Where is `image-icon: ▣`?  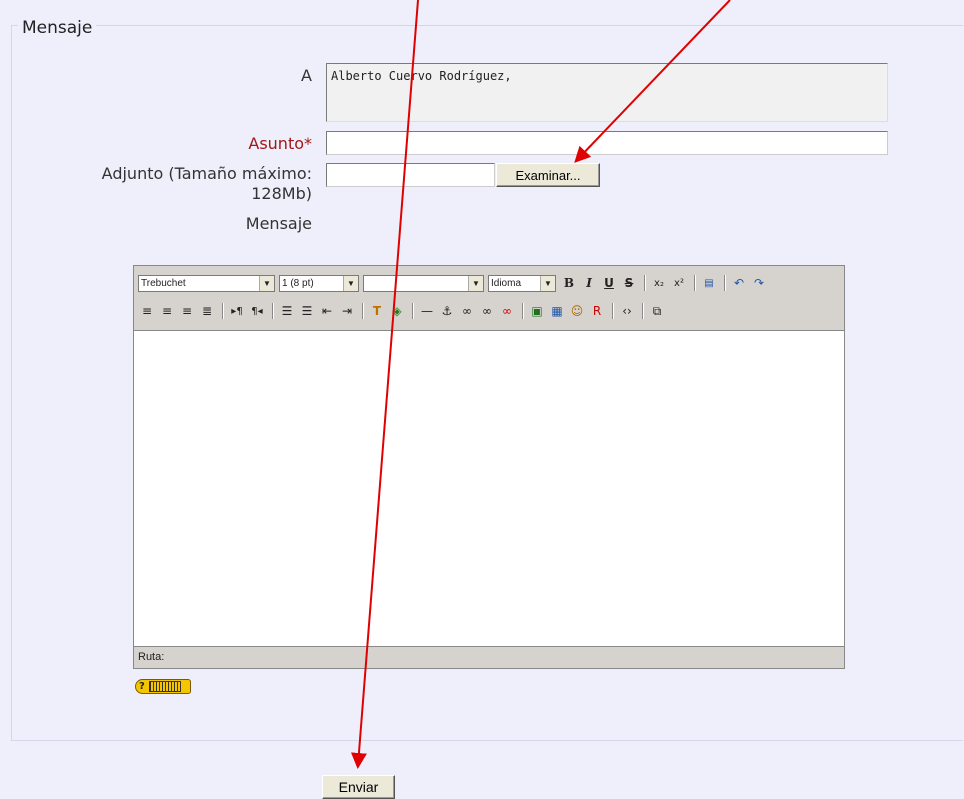 image-icon: ▣ is located at coordinates (537, 311).